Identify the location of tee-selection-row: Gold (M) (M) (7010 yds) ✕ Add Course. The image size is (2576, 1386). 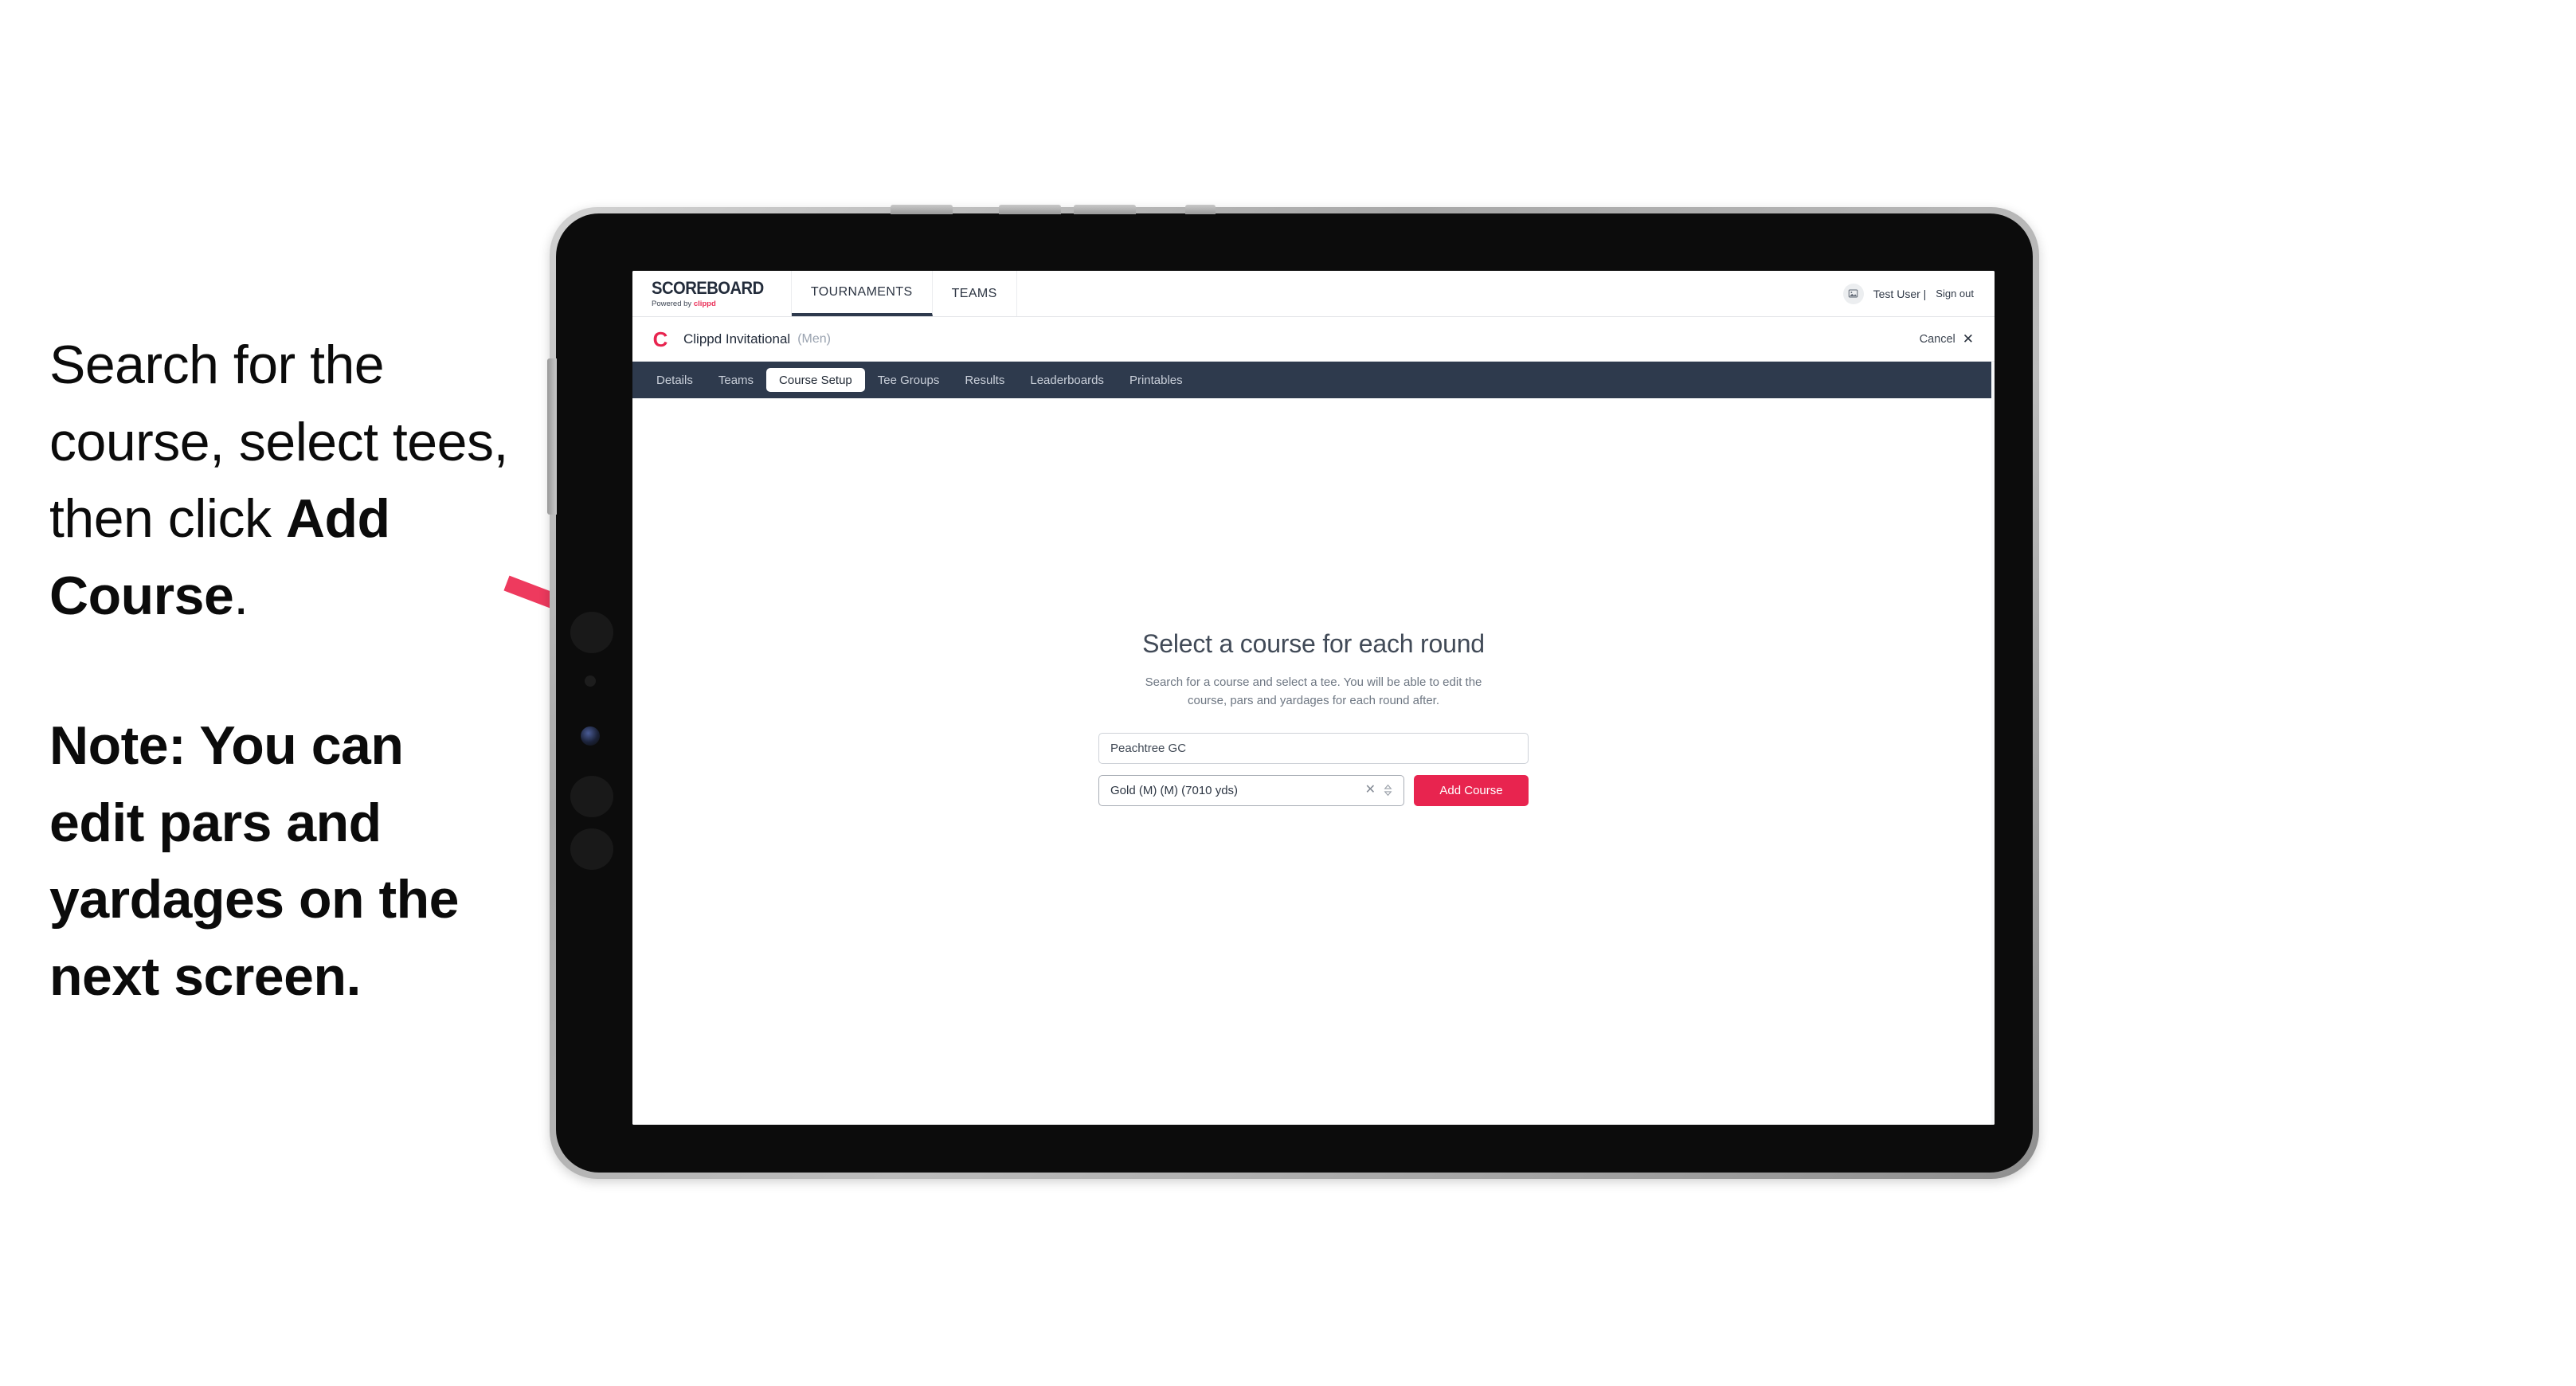
(1313, 790).